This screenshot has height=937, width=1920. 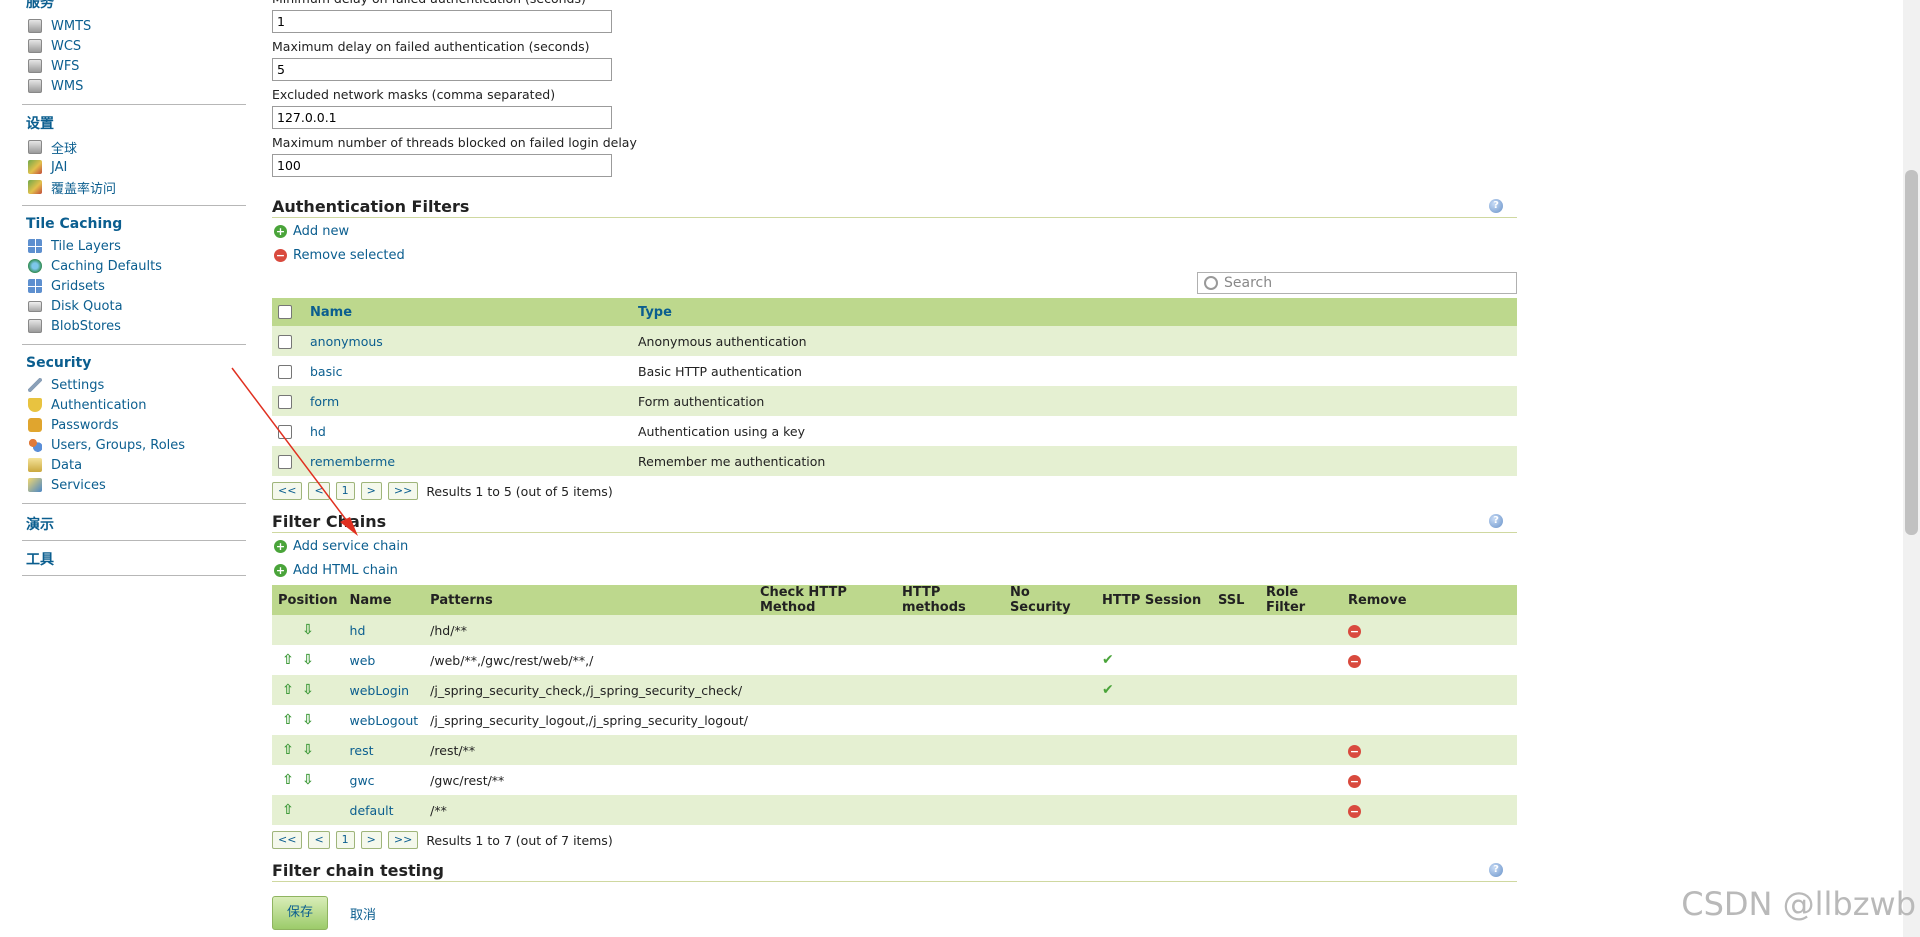 I want to click on sidebar-item-label: Authentication, so click(x=98, y=405).